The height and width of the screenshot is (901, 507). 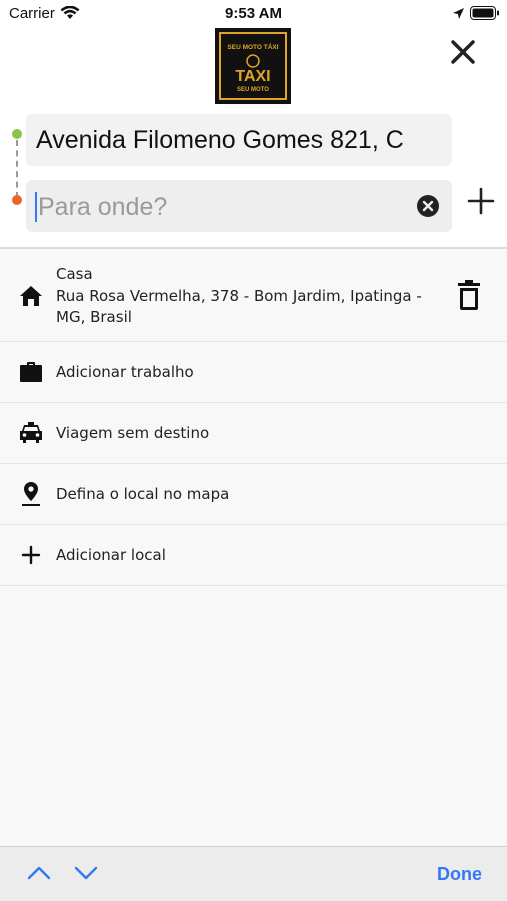 I want to click on set-on-map-label: Defina o local no mapa, so click(x=143, y=494).